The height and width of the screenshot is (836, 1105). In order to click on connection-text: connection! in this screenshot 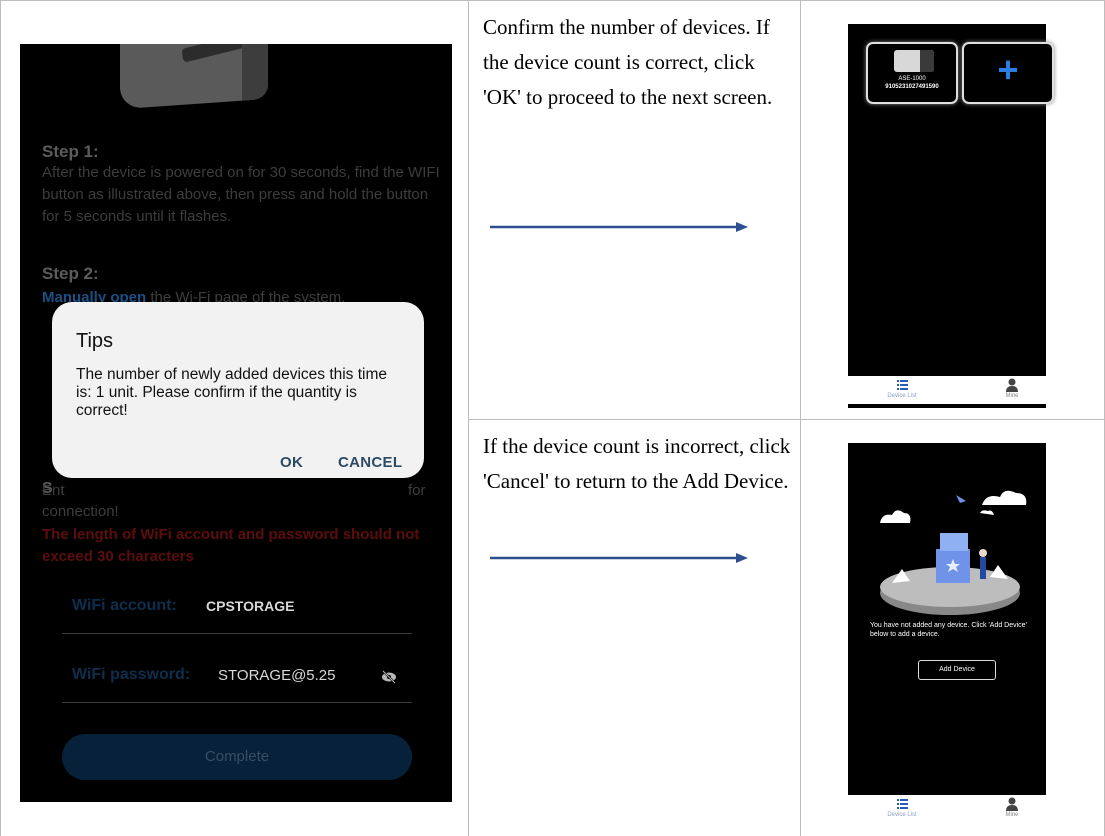, I will do `click(80, 511)`.